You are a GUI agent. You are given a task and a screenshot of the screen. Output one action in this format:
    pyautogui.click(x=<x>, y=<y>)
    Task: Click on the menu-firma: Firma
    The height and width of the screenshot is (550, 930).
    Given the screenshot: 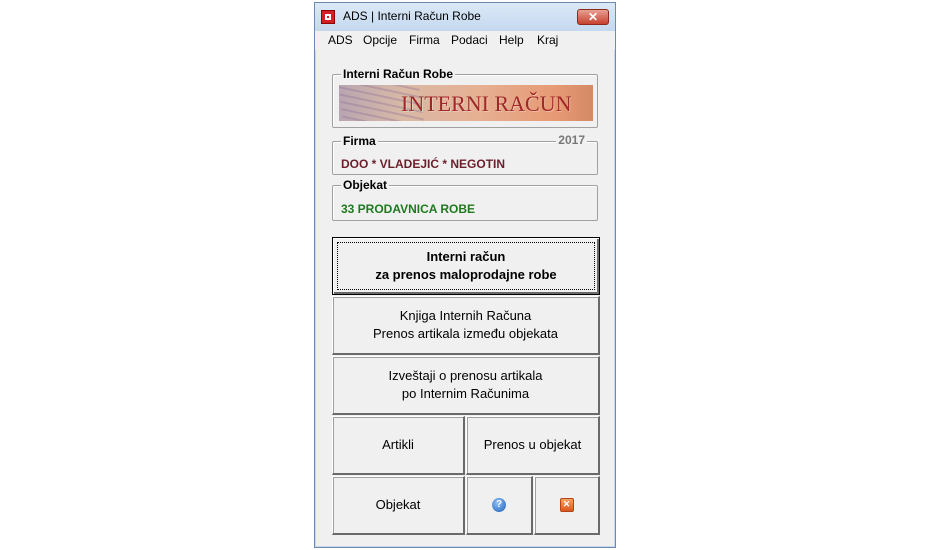 What is the action you would take?
    pyautogui.click(x=424, y=40)
    